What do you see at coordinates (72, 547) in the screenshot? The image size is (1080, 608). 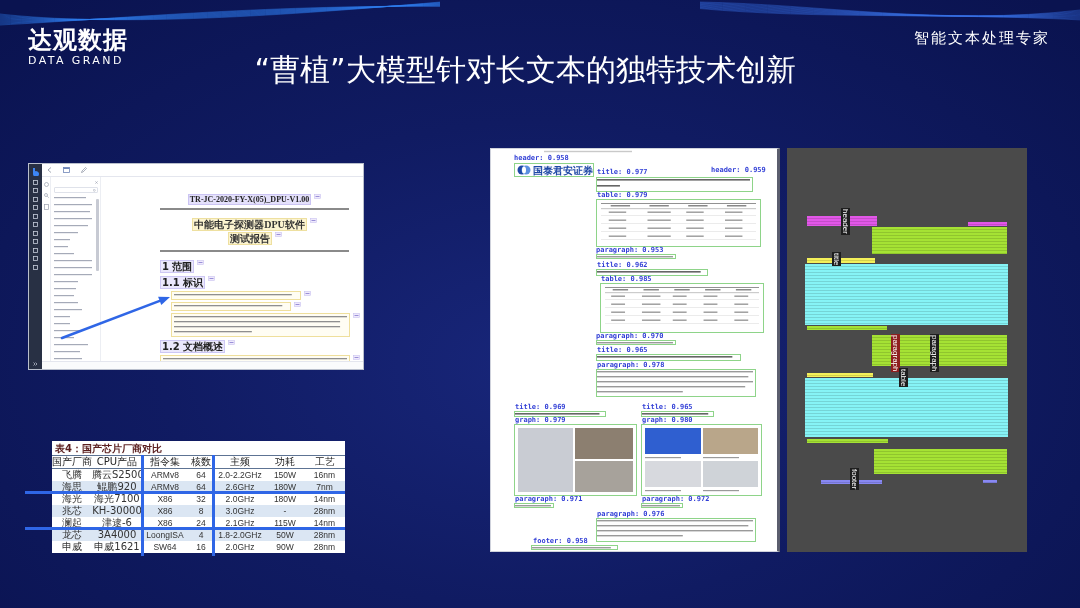 I see `table-cell: 申威` at bounding box center [72, 547].